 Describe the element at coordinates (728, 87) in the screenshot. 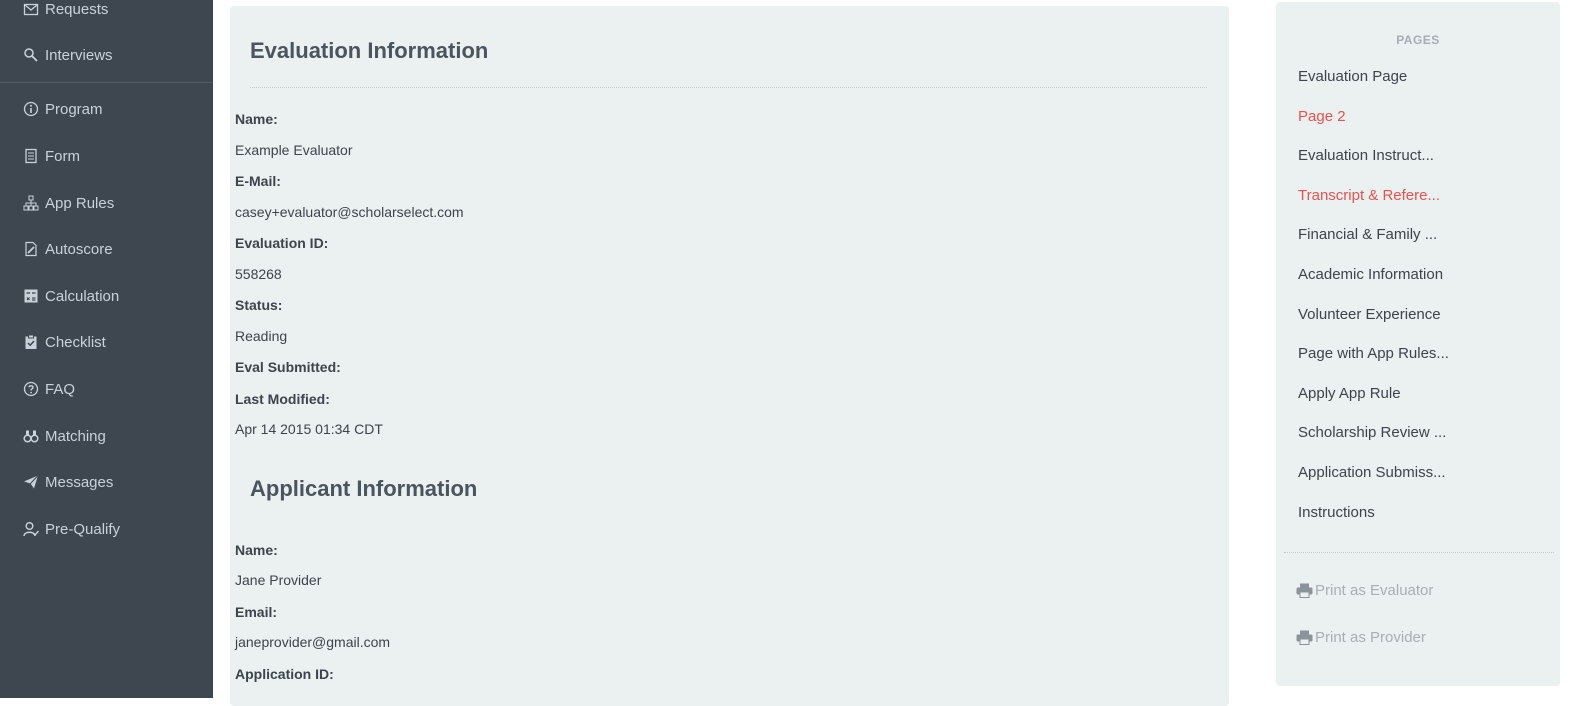

I see `section-divider` at that location.